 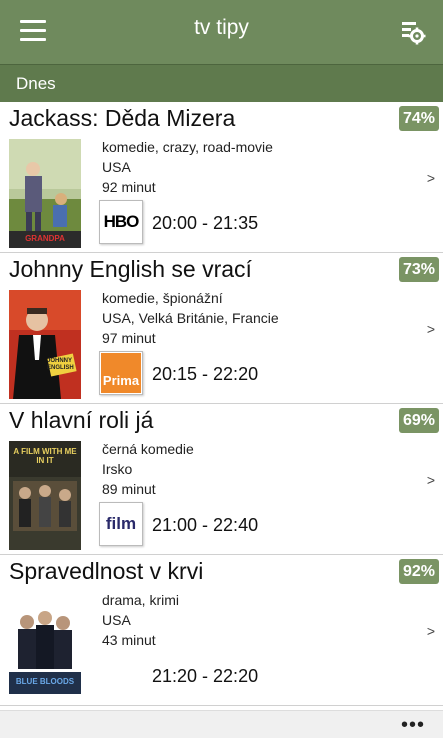 I want to click on section-header: Dnes, so click(x=221, y=83).